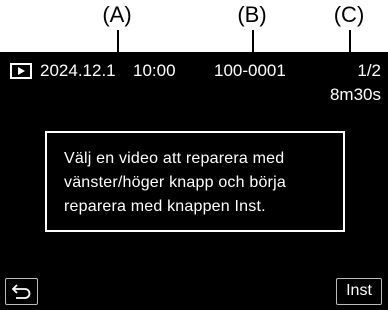  Describe the element at coordinates (349, 14) in the screenshot. I see `callout-label-c: (C)` at that location.